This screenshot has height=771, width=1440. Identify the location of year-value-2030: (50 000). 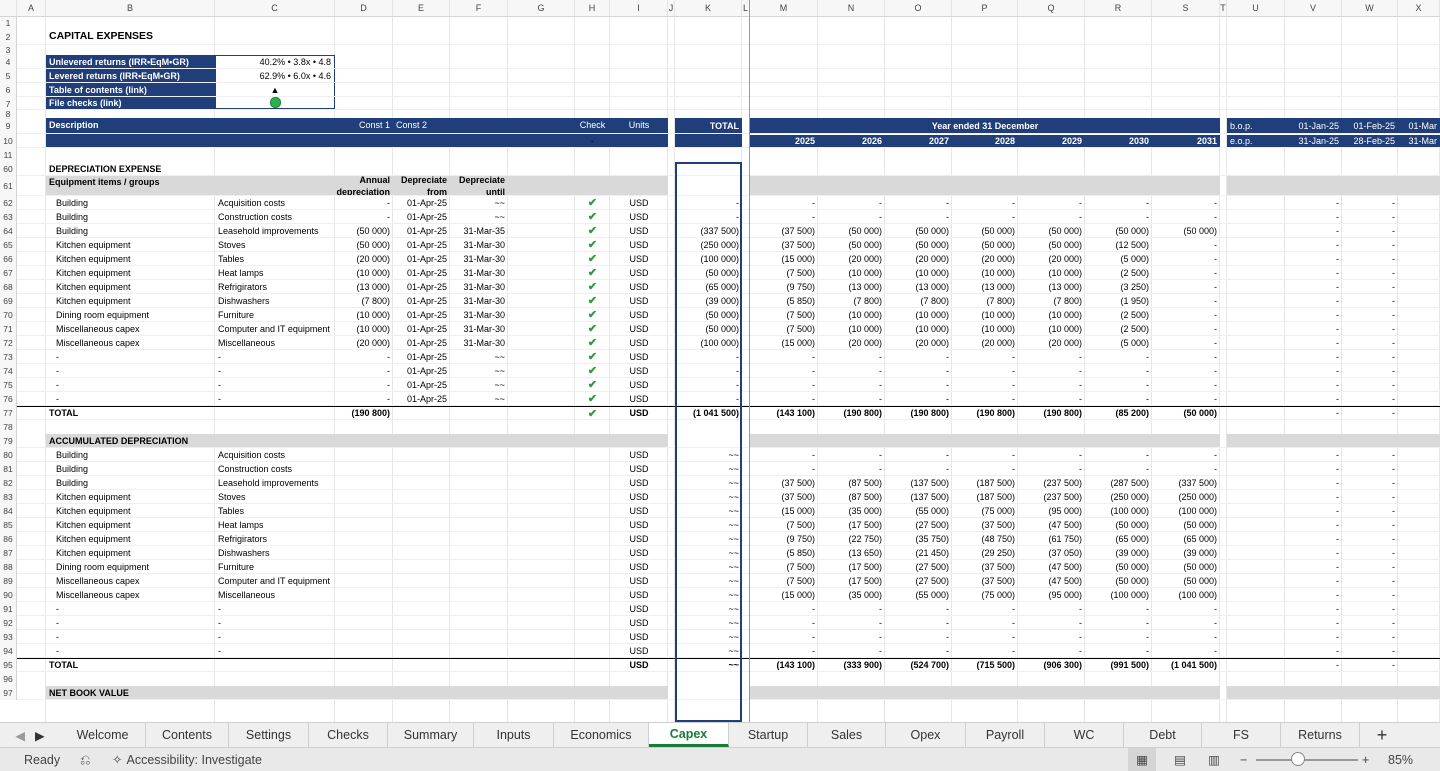
(1118, 580).